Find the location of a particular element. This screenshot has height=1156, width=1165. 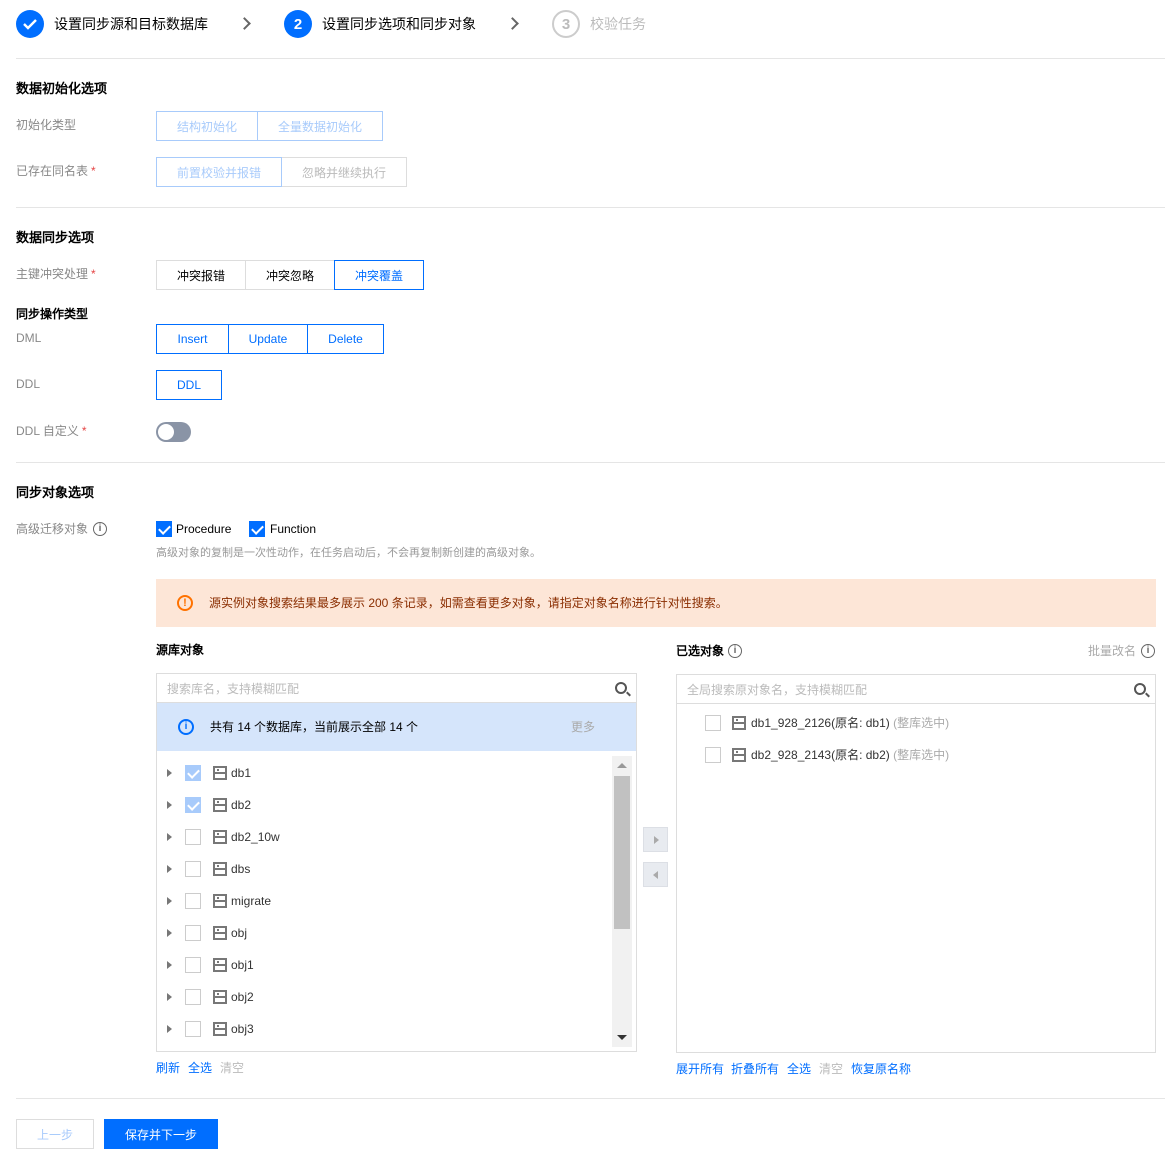

scrollbar is located at coordinates (622, 901).